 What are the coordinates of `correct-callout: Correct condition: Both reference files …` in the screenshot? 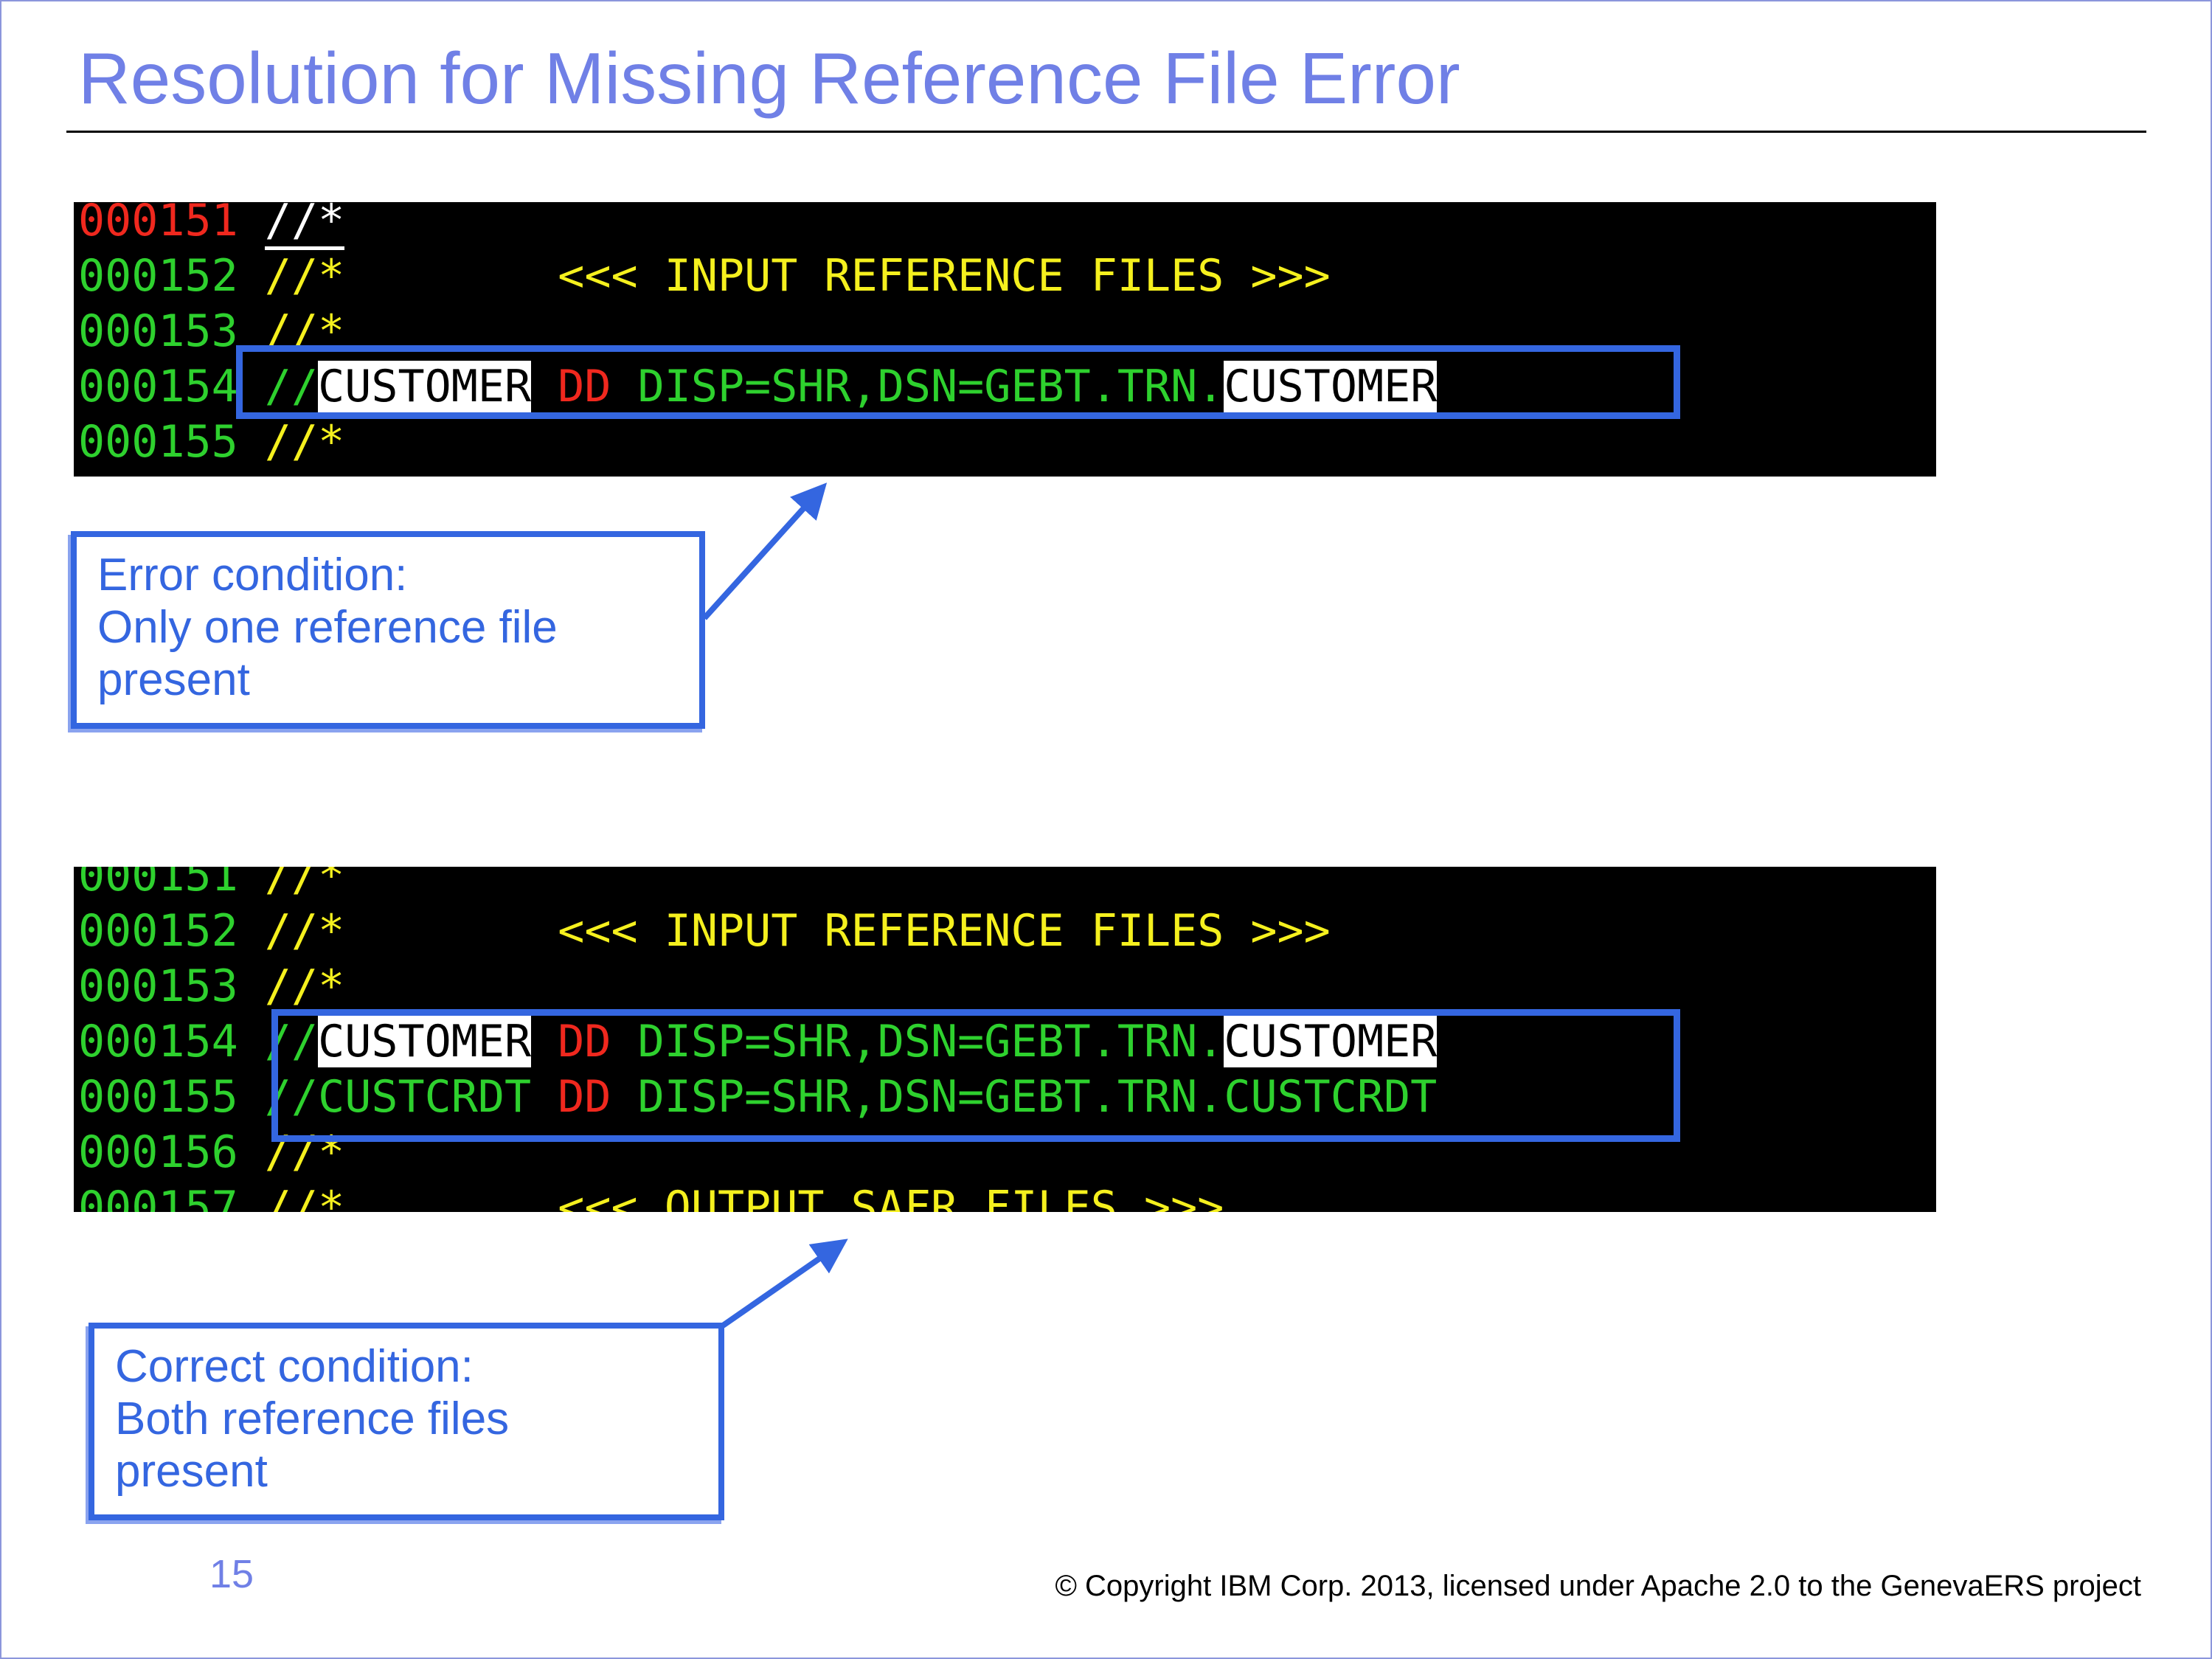 It's located at (406, 1421).